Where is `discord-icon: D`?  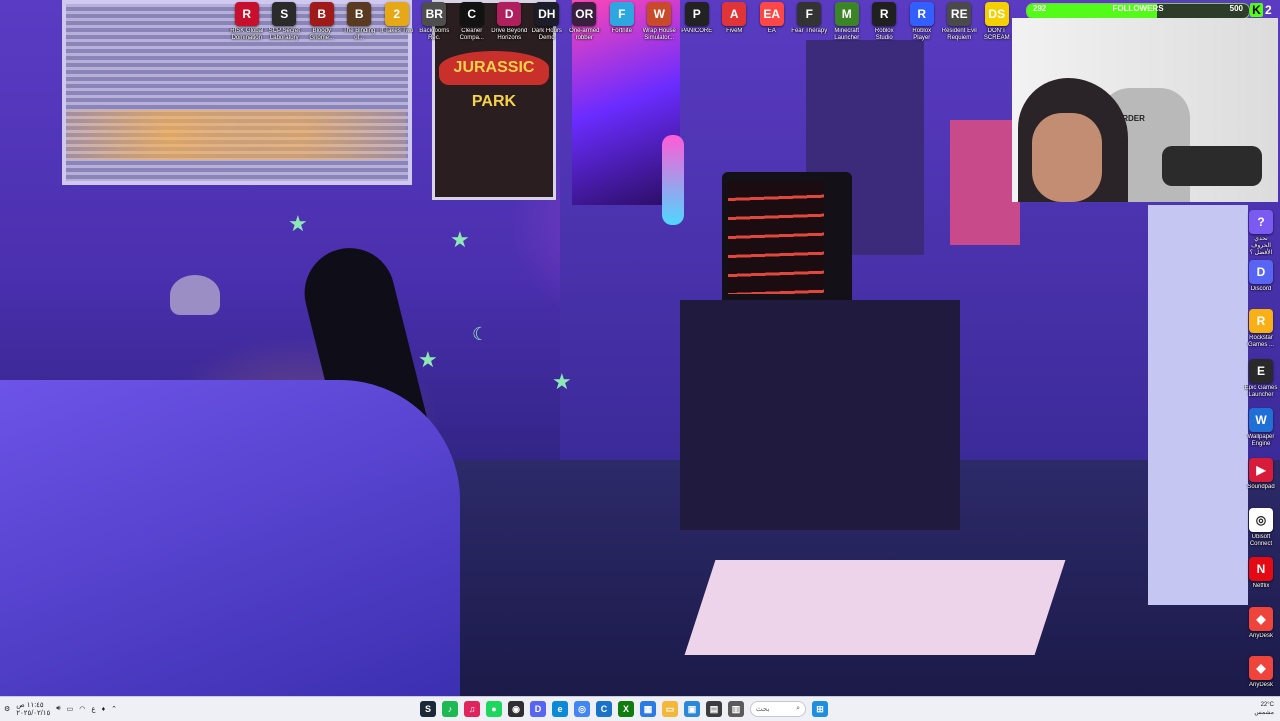 discord-icon: D is located at coordinates (1261, 271).